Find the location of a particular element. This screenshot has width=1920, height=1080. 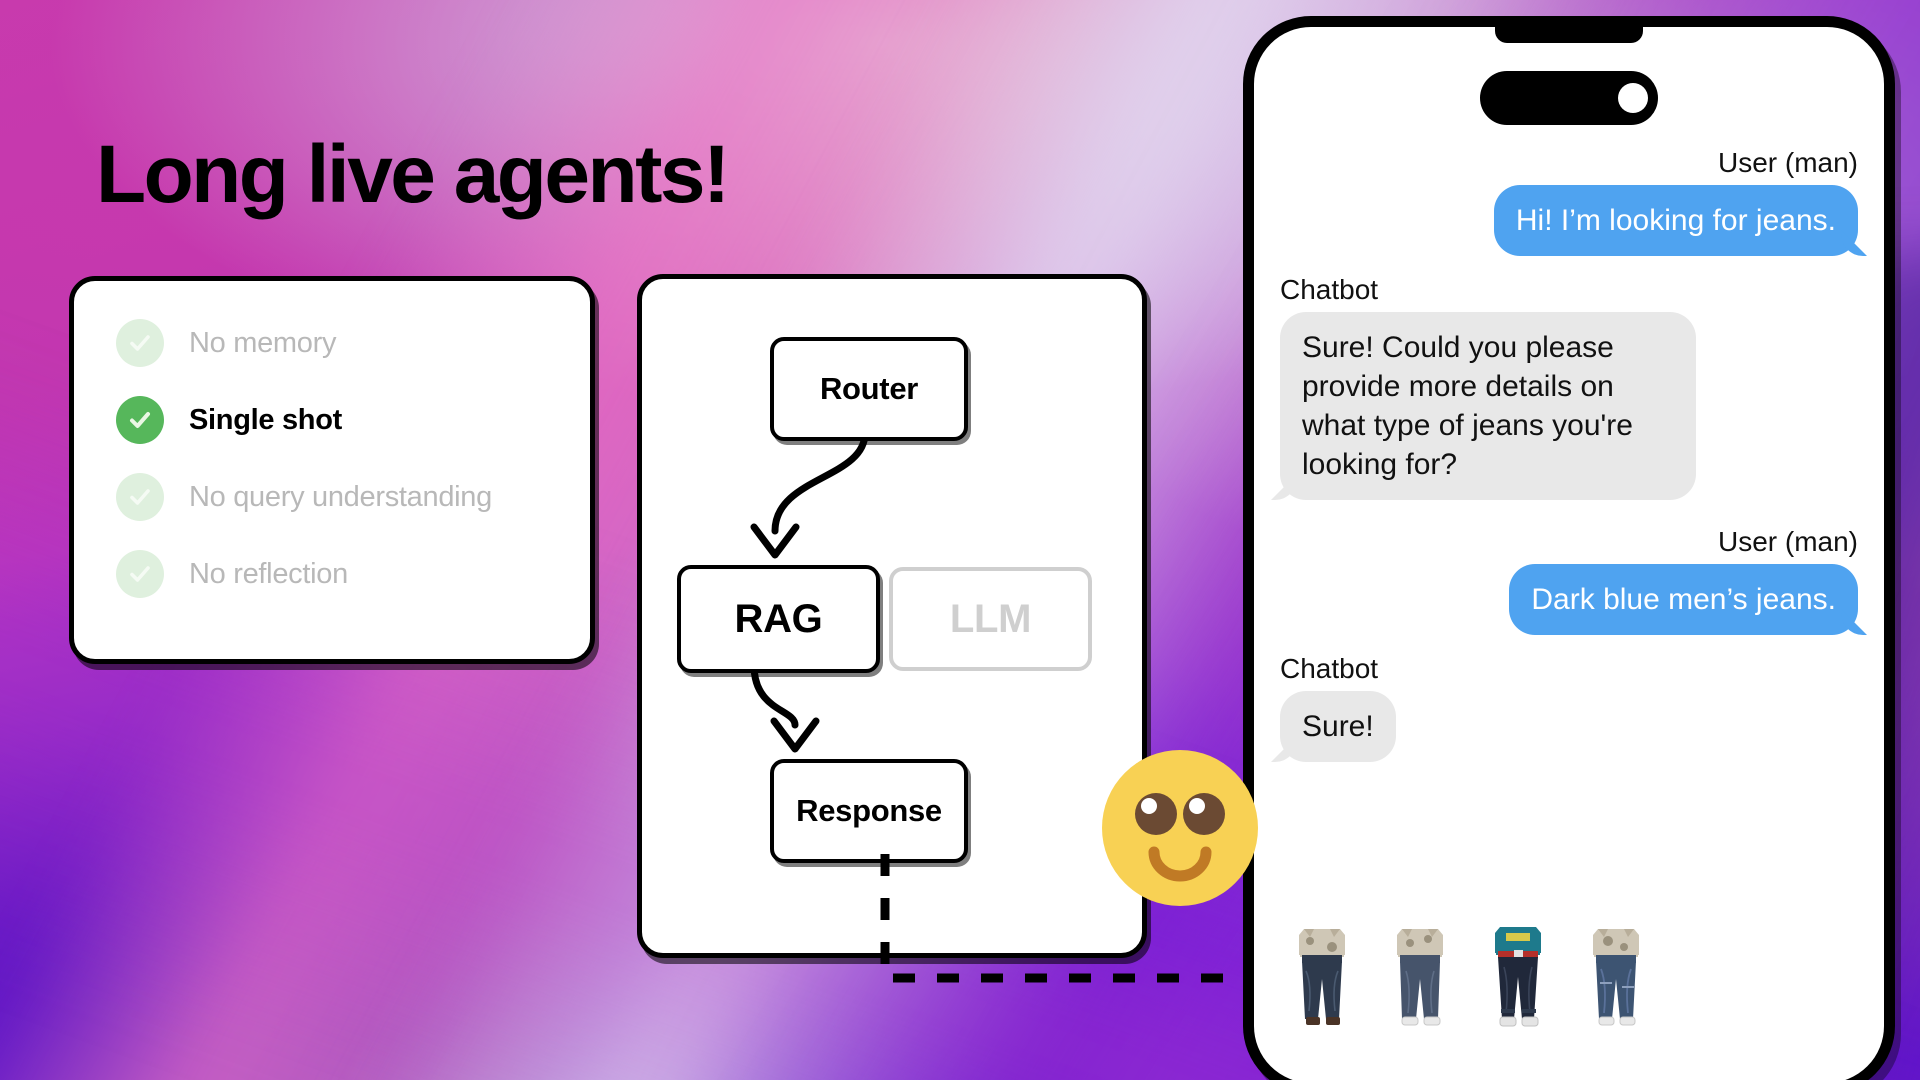

front-camera-icon is located at coordinates (1633, 98).